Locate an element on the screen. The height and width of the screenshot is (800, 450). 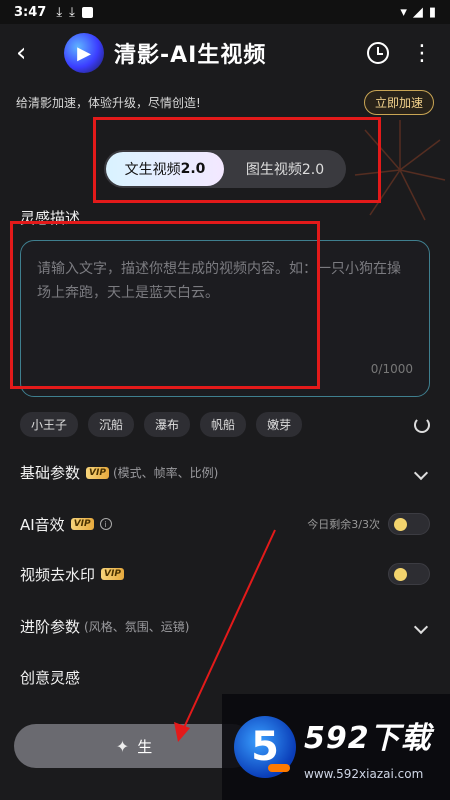
notification-icons: ⤓ ⤓ is located at coordinates (74, 12).